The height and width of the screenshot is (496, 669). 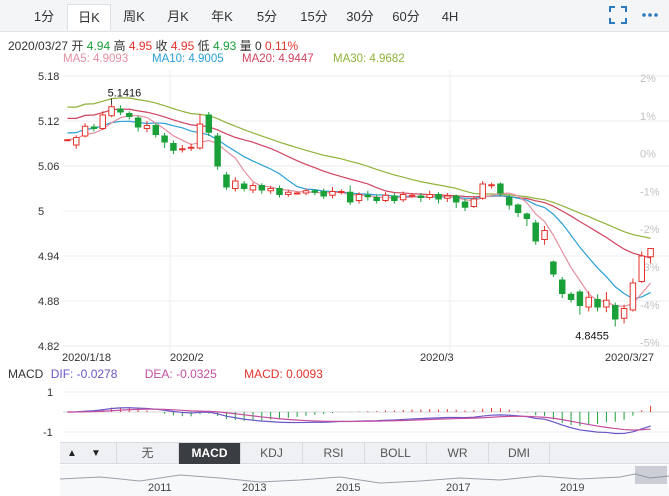 I want to click on tab-macd: MACD, so click(x=209, y=453).